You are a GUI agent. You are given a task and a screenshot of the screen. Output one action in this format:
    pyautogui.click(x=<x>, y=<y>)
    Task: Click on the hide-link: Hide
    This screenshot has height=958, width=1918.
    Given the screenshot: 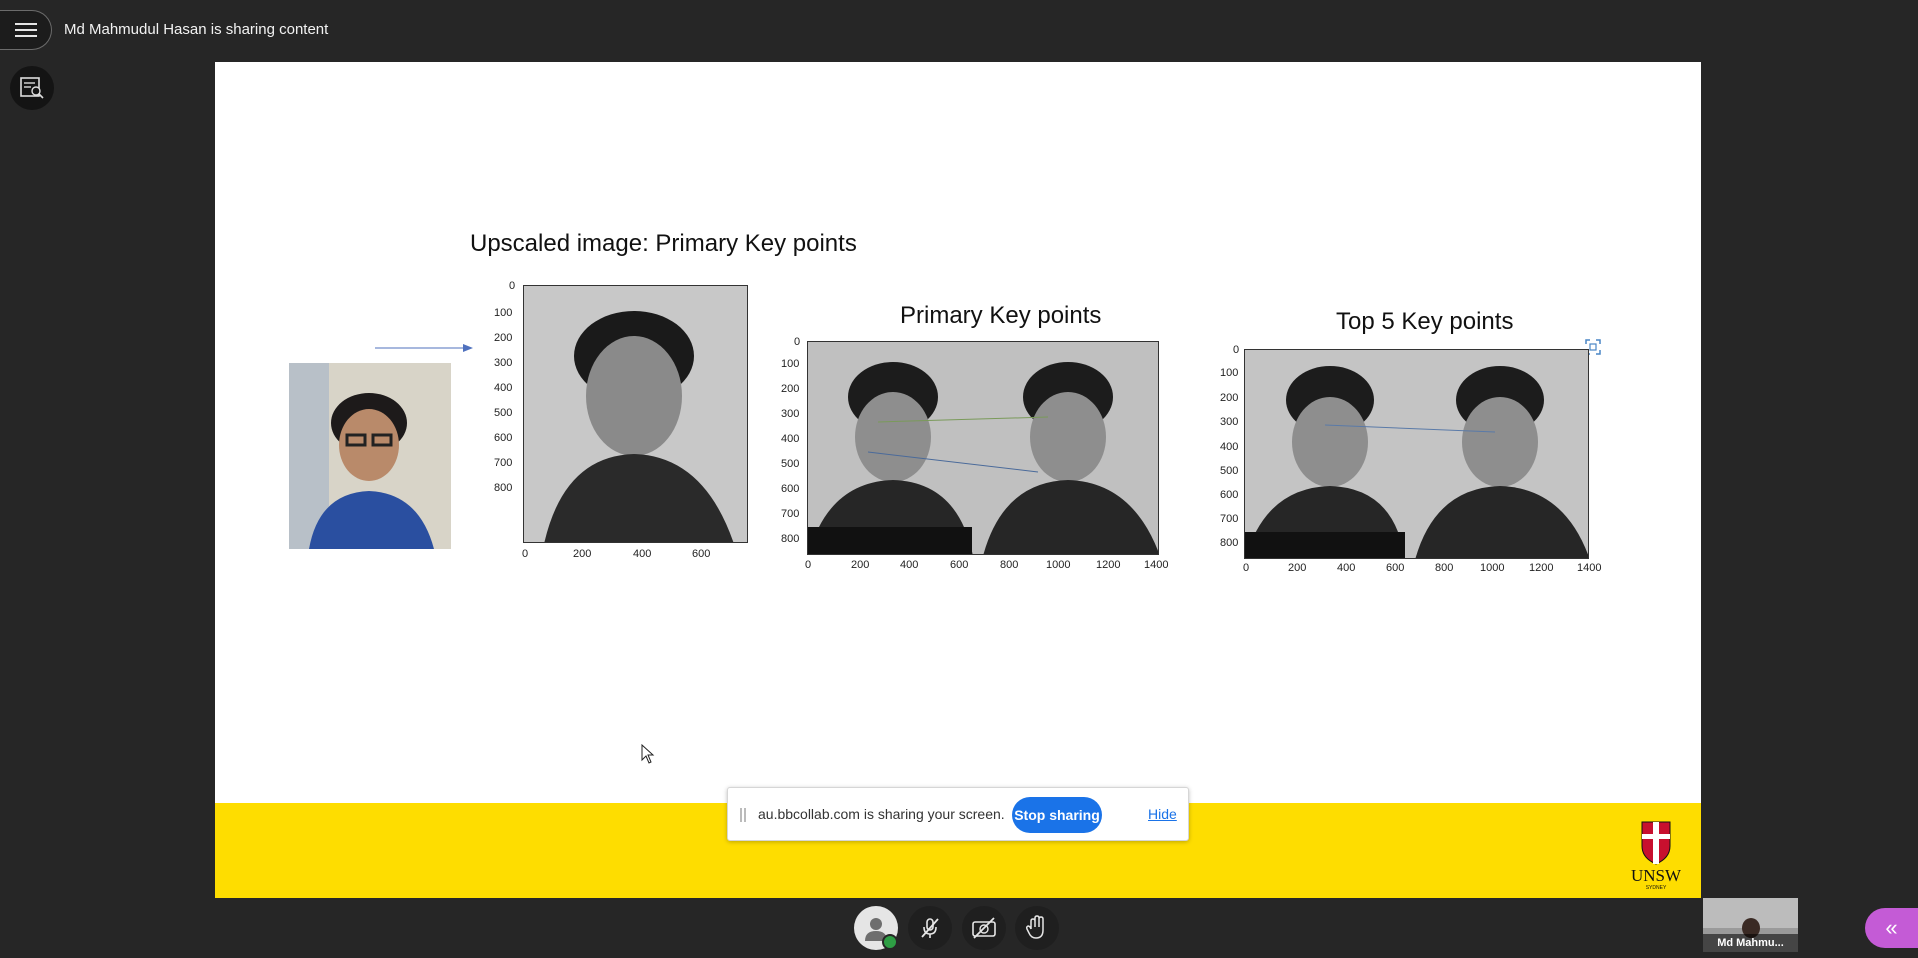 What is the action you would take?
    pyautogui.click(x=1162, y=814)
    